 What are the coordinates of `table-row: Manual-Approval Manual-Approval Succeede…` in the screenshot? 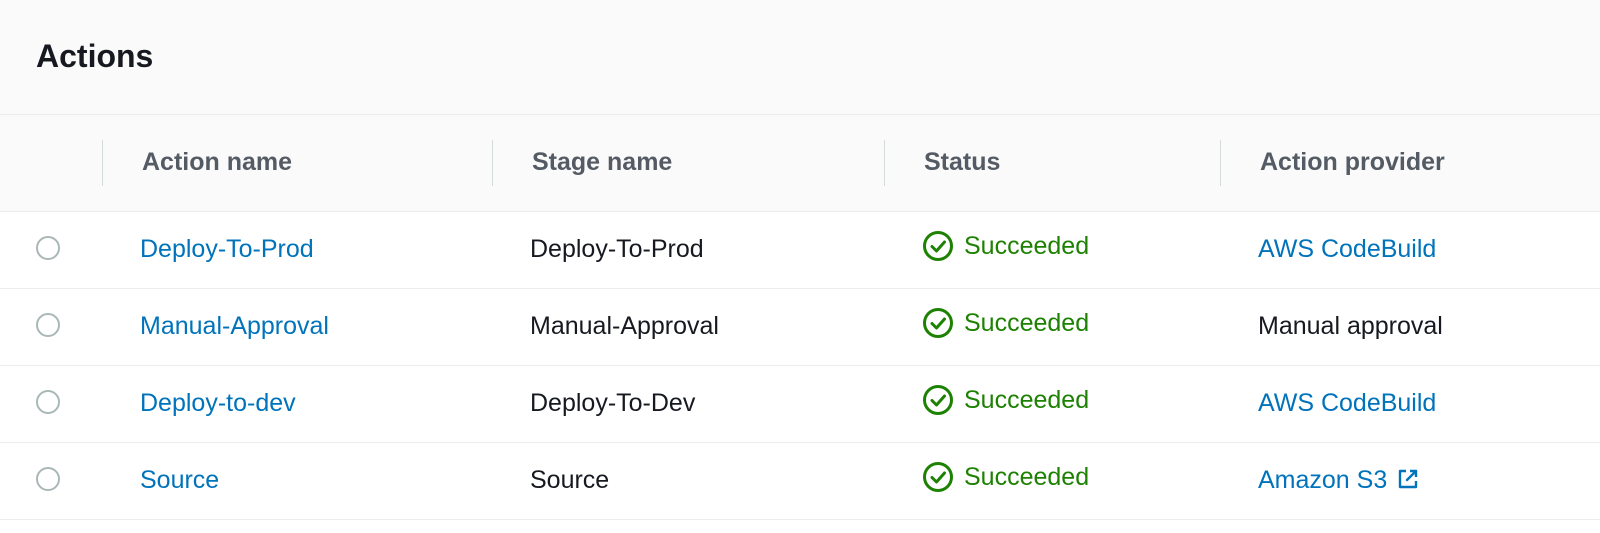 It's located at (800, 326).